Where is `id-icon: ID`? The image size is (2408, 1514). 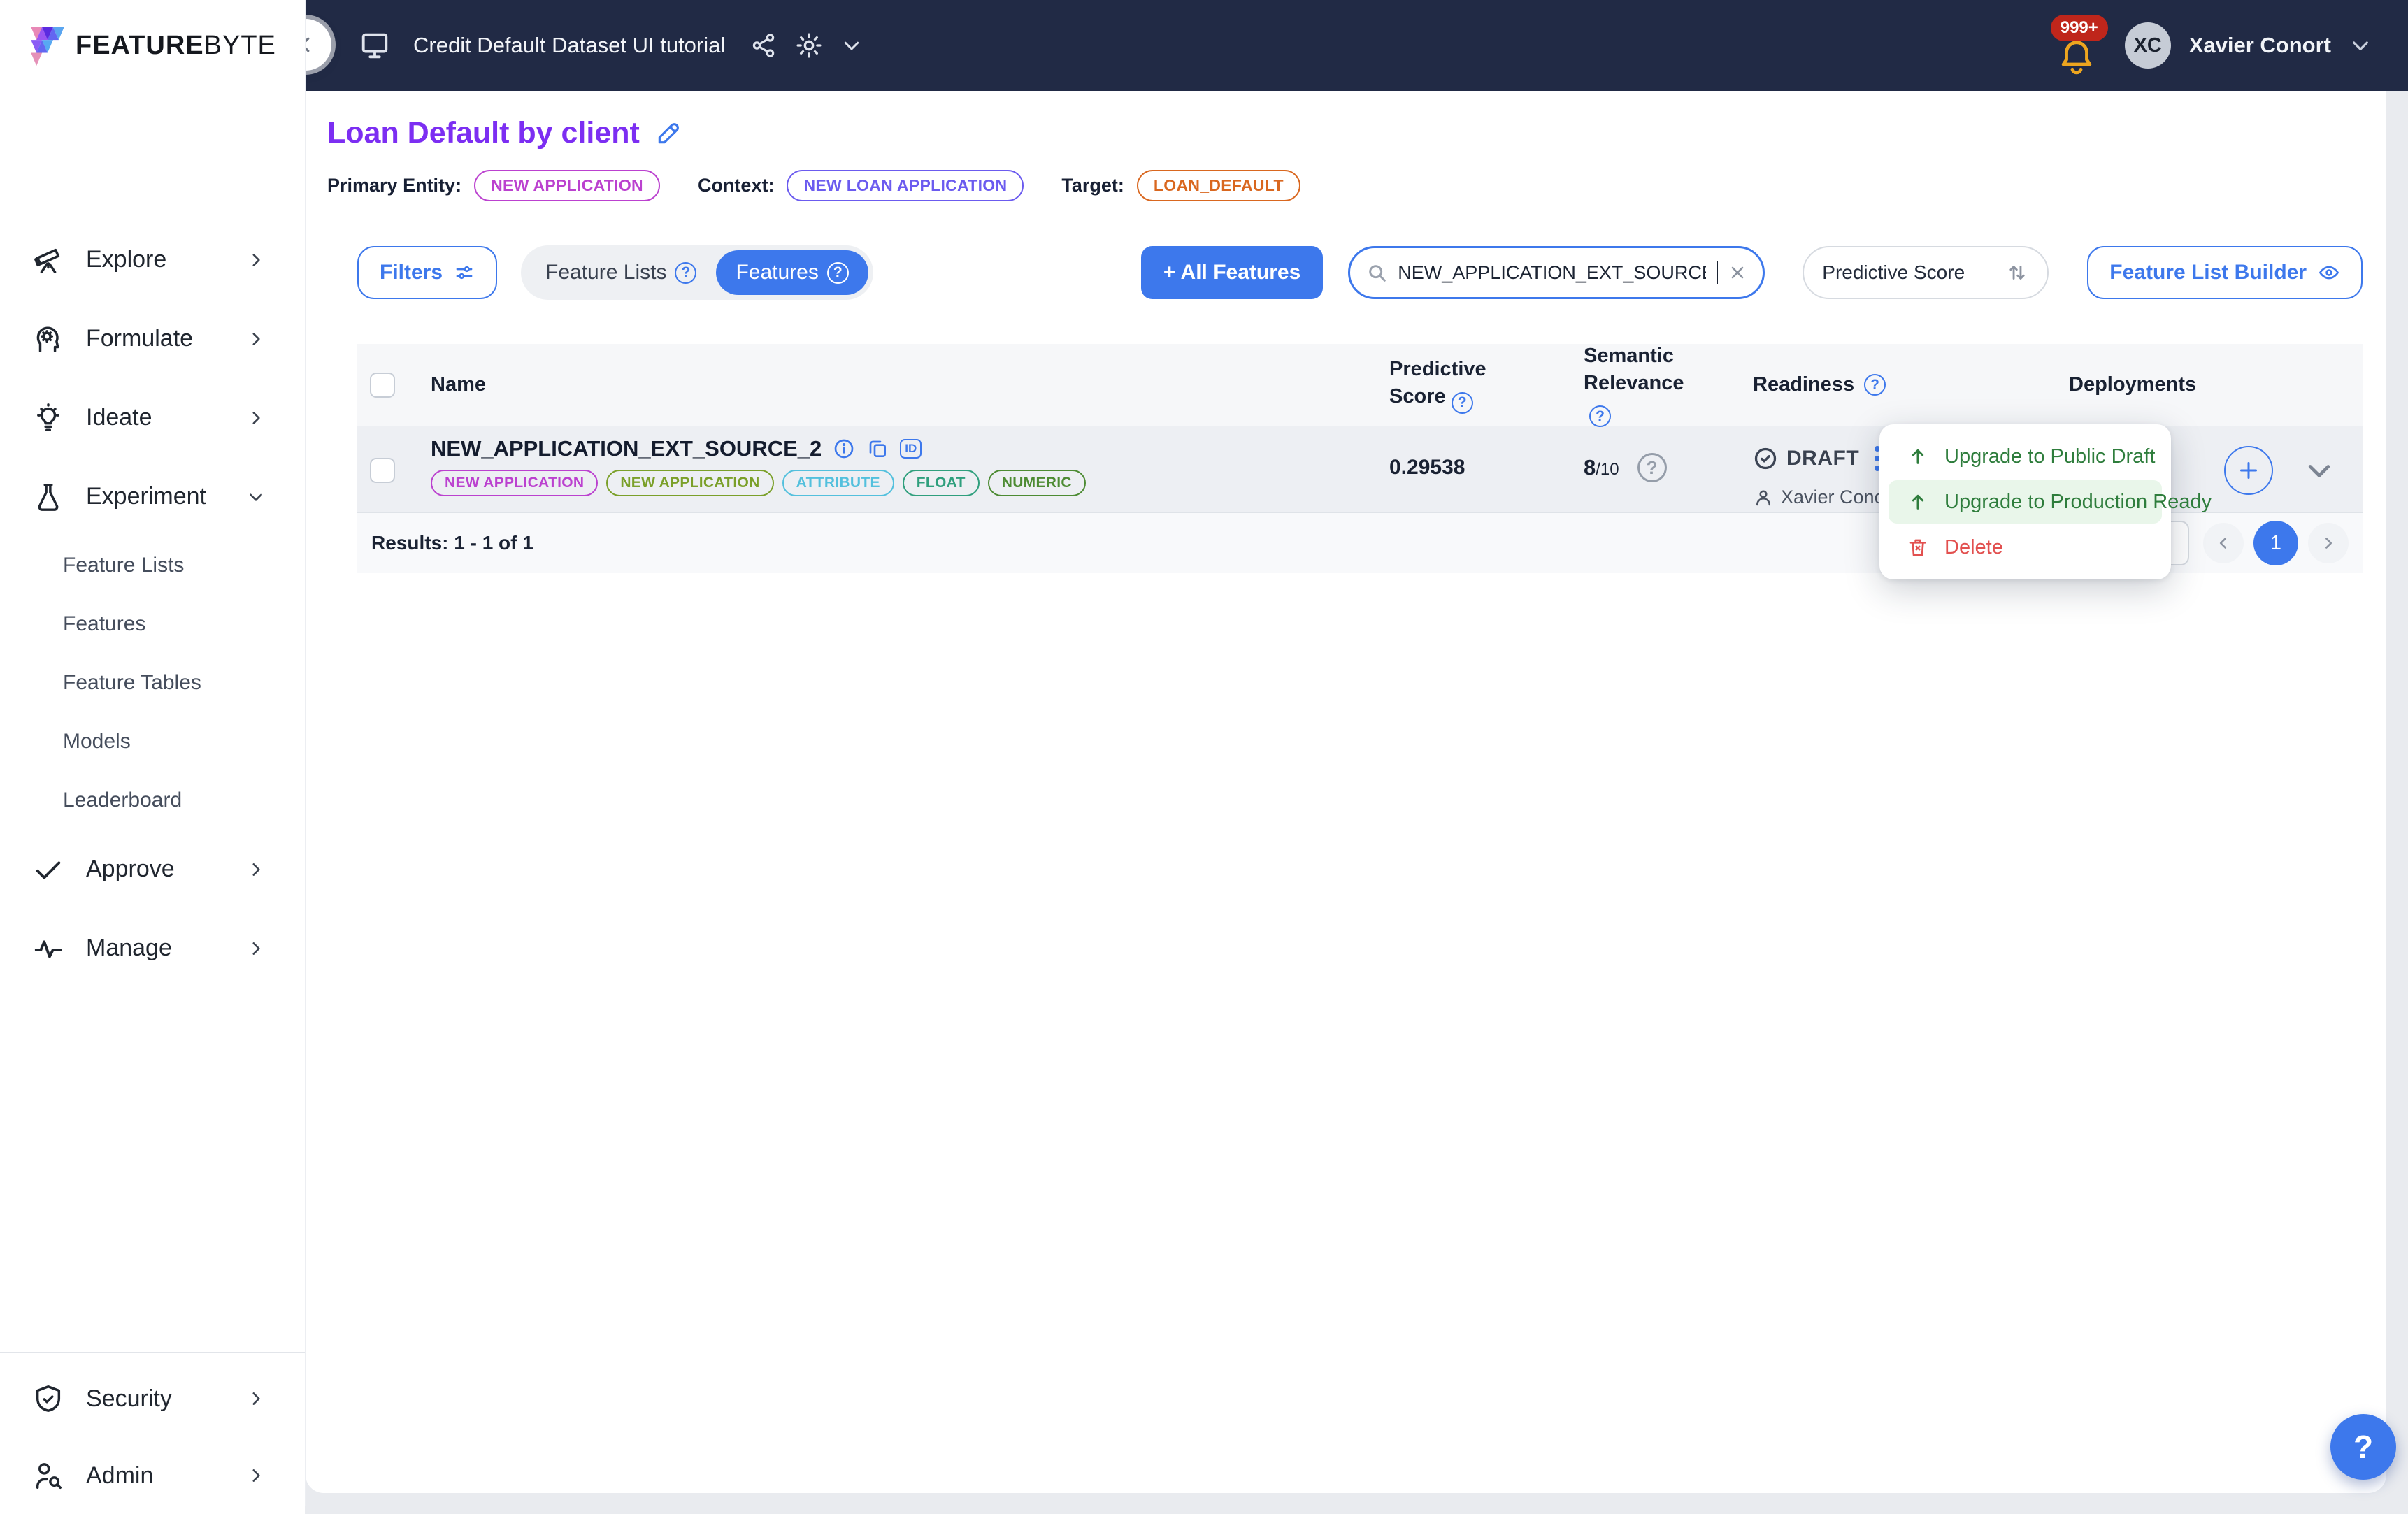
id-icon: ID is located at coordinates (911, 449).